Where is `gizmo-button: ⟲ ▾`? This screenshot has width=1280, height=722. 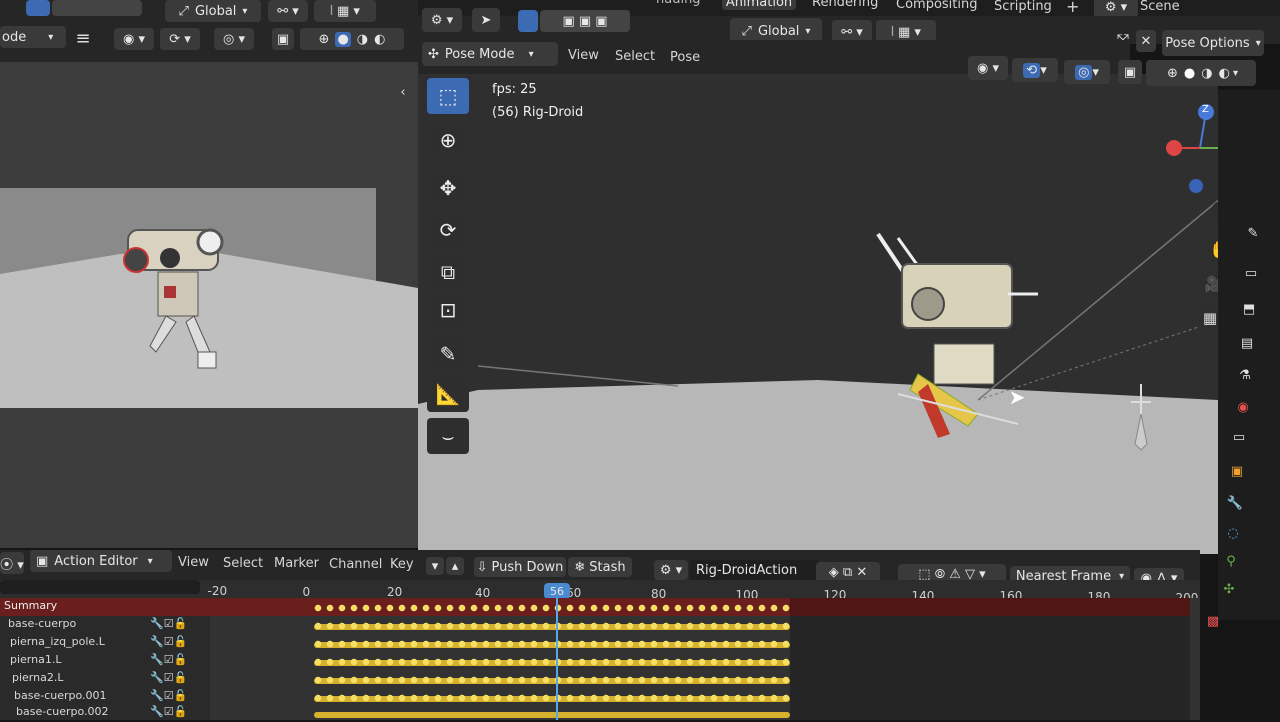
gizmo-button: ⟲ ▾ is located at coordinates (1035, 70).